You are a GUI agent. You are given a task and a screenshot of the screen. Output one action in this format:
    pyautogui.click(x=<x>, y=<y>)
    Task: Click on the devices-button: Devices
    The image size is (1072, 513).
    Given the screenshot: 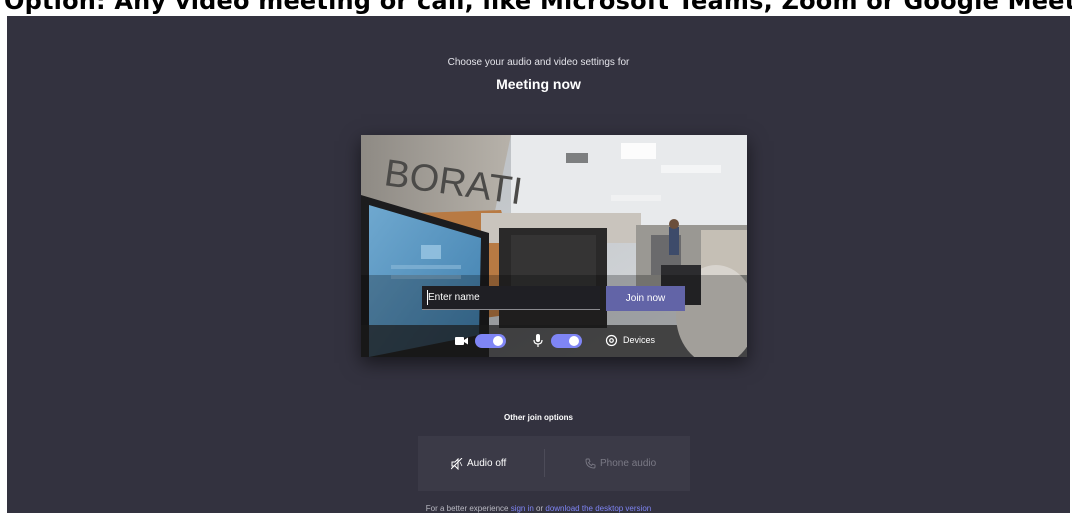 What is the action you would take?
    pyautogui.click(x=639, y=340)
    